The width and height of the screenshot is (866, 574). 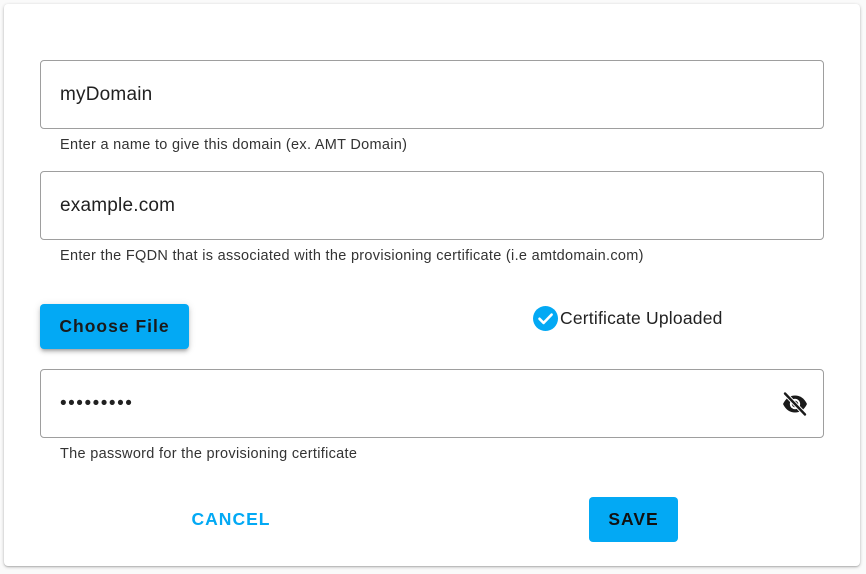 What do you see at coordinates (117, 205) in the screenshot?
I see `fqdn-value: example.com` at bounding box center [117, 205].